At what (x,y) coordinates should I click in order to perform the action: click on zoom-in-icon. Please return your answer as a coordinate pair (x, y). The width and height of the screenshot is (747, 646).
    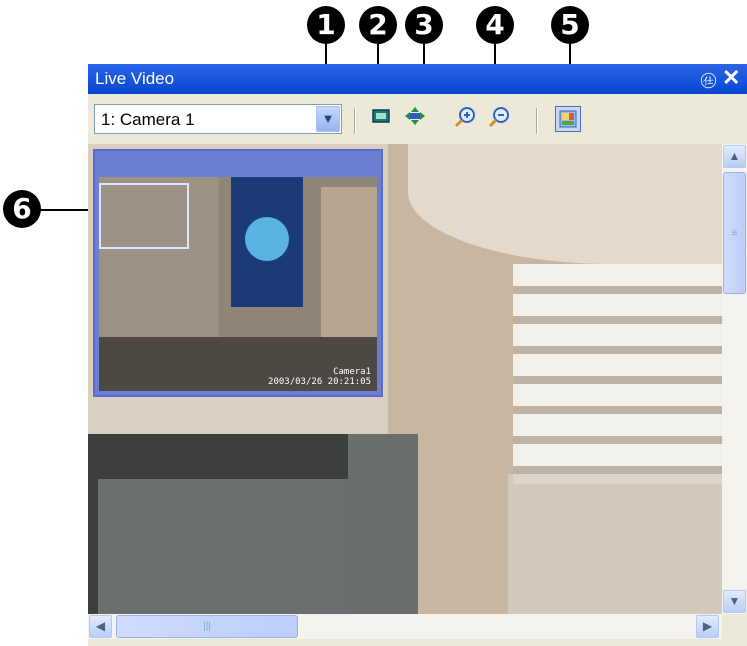
    Looking at the image, I should click on (464, 117).